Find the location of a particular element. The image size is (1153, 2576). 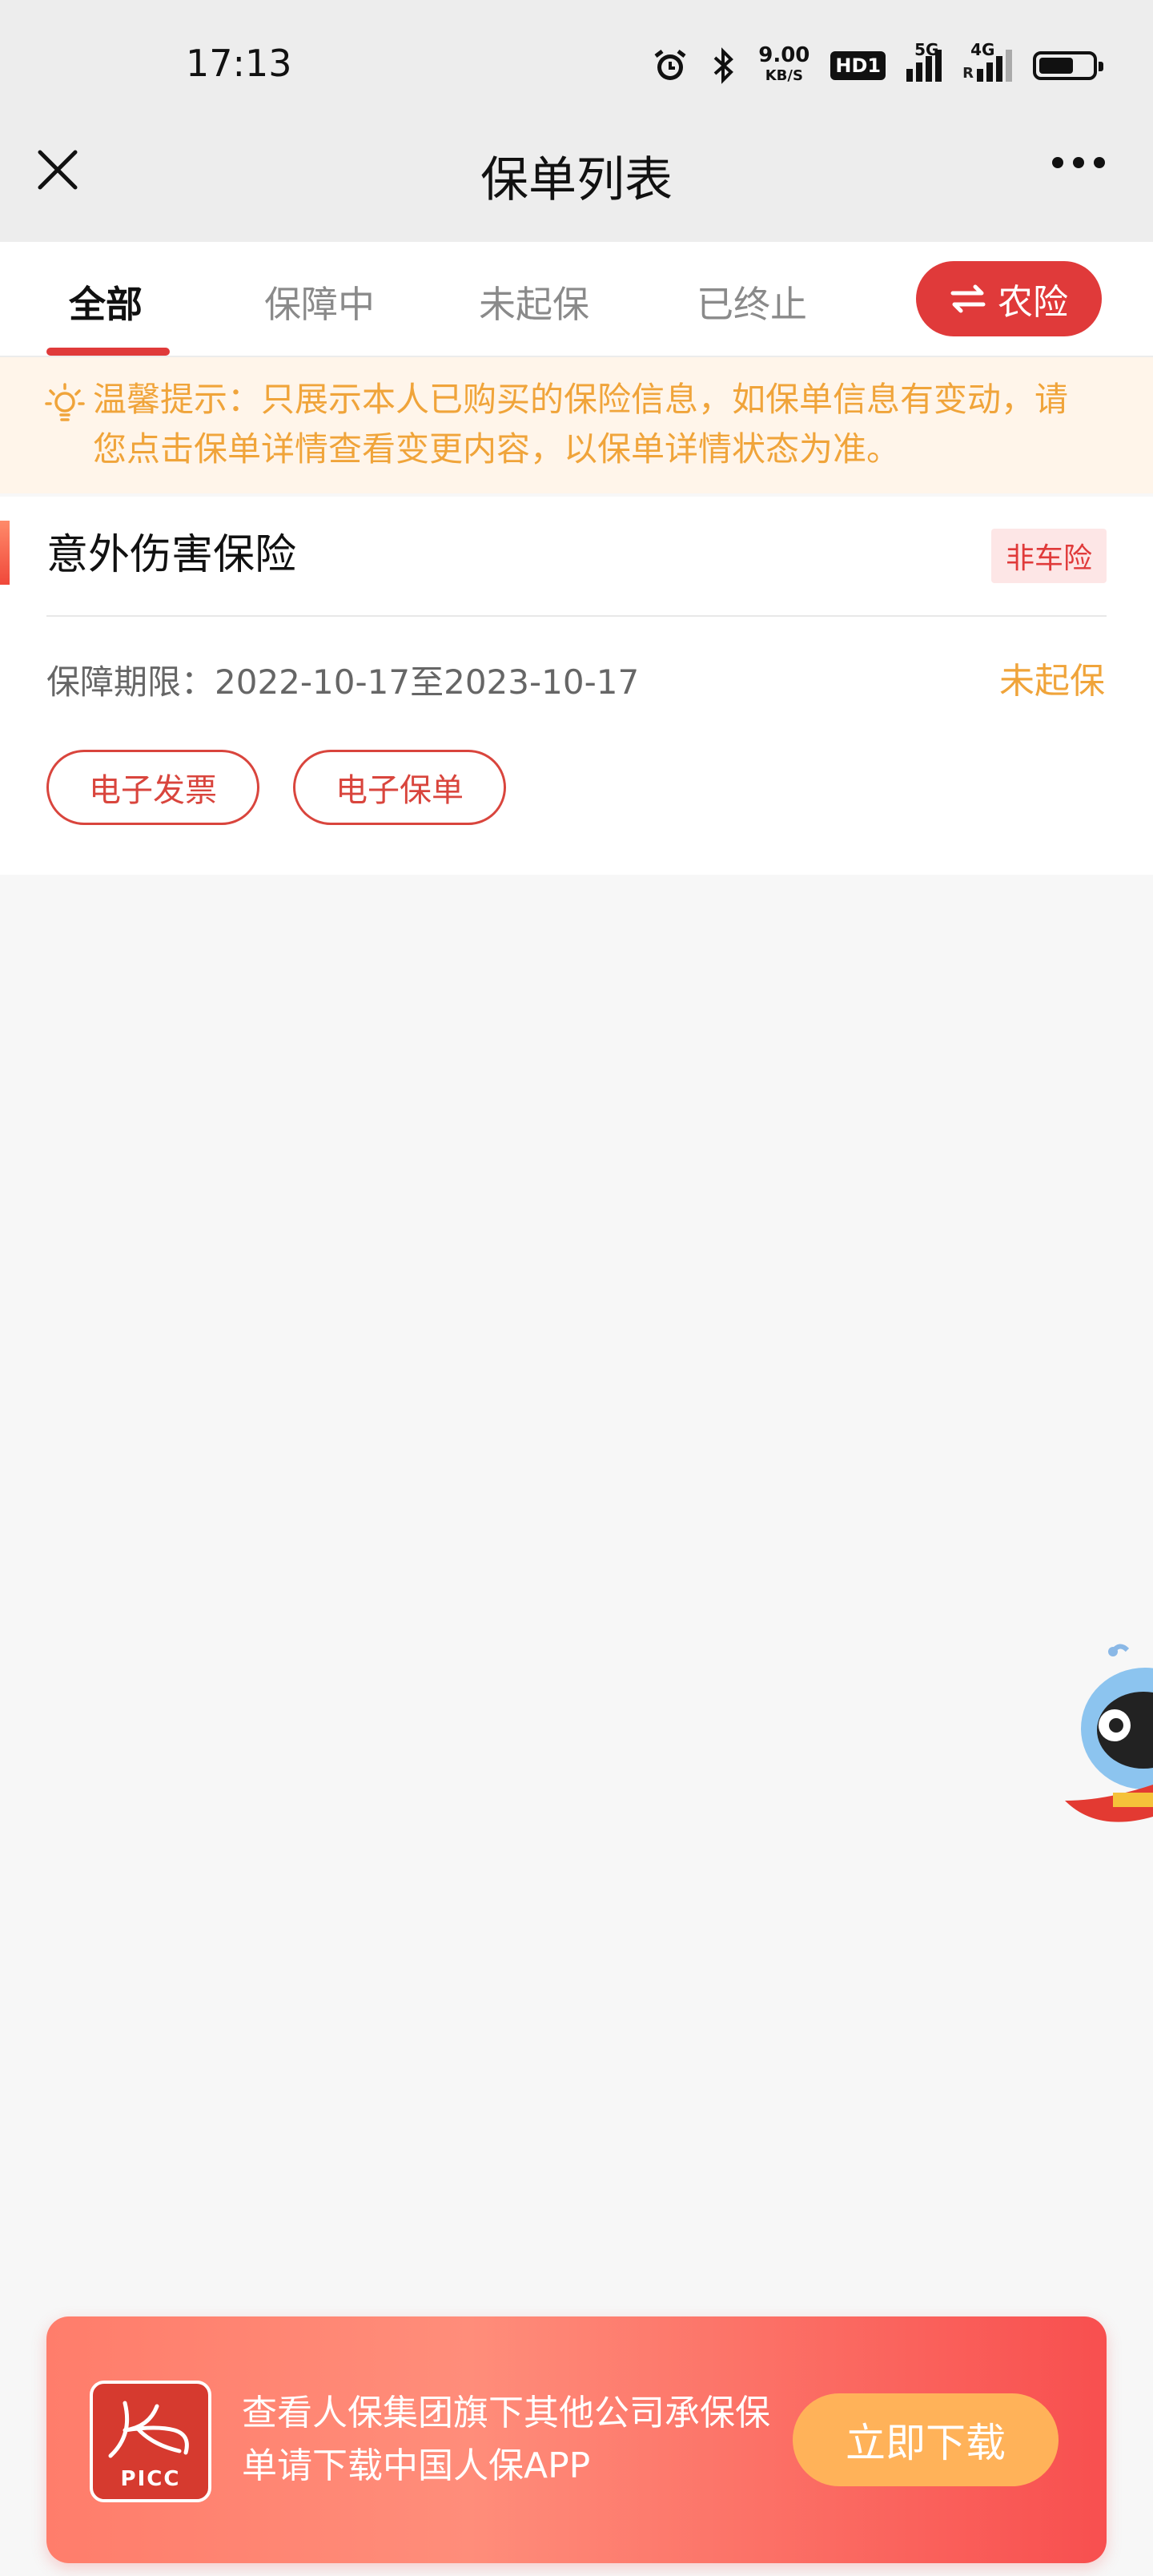

e-invoice-button: 电子发票 is located at coordinates (153, 787).